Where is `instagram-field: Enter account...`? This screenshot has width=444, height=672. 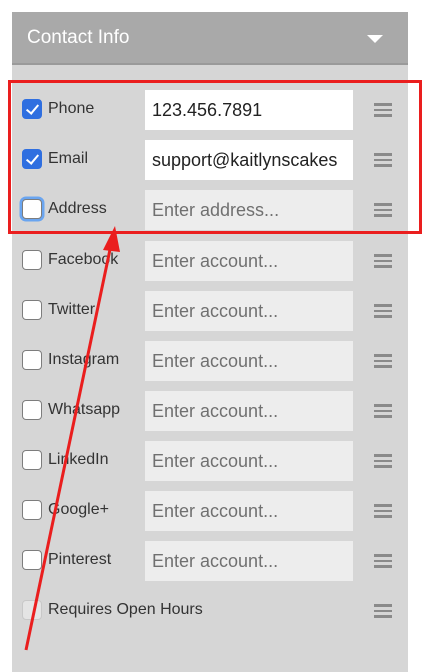
instagram-field: Enter account... is located at coordinates (249, 361).